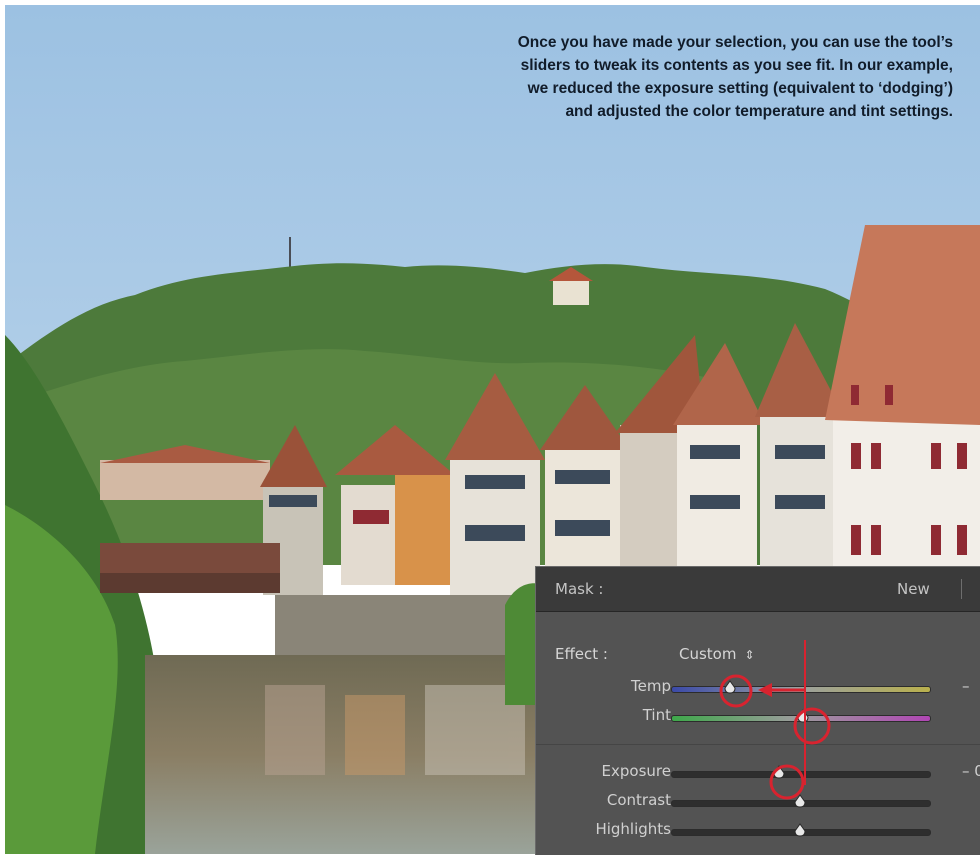 This screenshot has height=855, width=980. Describe the element at coordinates (801, 689) in the screenshot. I see `temp-slider-track` at that location.